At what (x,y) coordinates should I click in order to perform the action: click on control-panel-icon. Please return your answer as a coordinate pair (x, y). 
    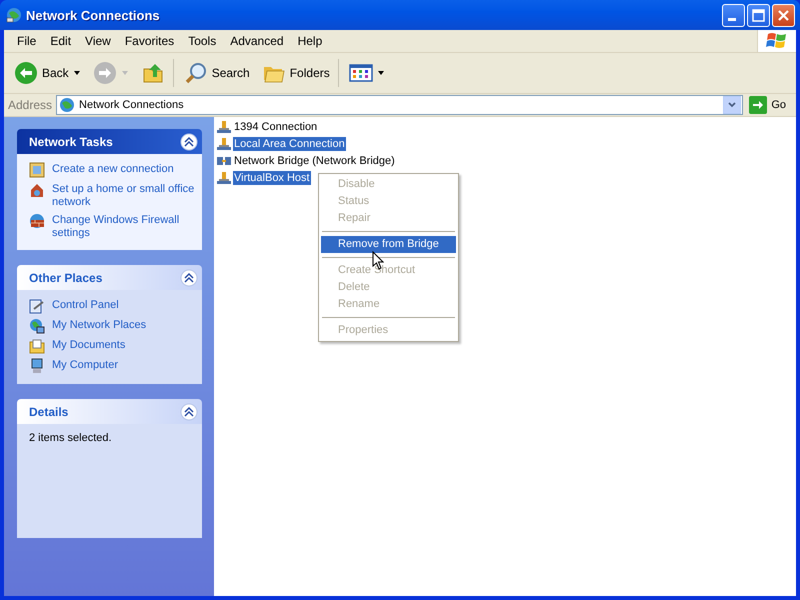
    Looking at the image, I should click on (37, 306).